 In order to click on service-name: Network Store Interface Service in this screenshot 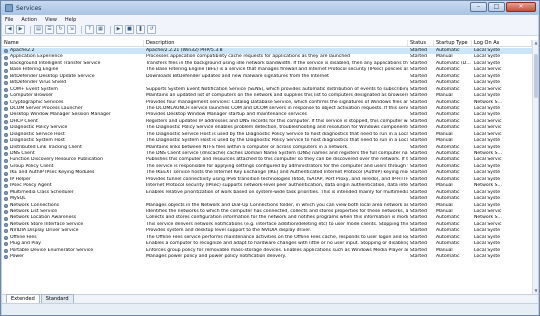, I will do `click(47, 224)`.